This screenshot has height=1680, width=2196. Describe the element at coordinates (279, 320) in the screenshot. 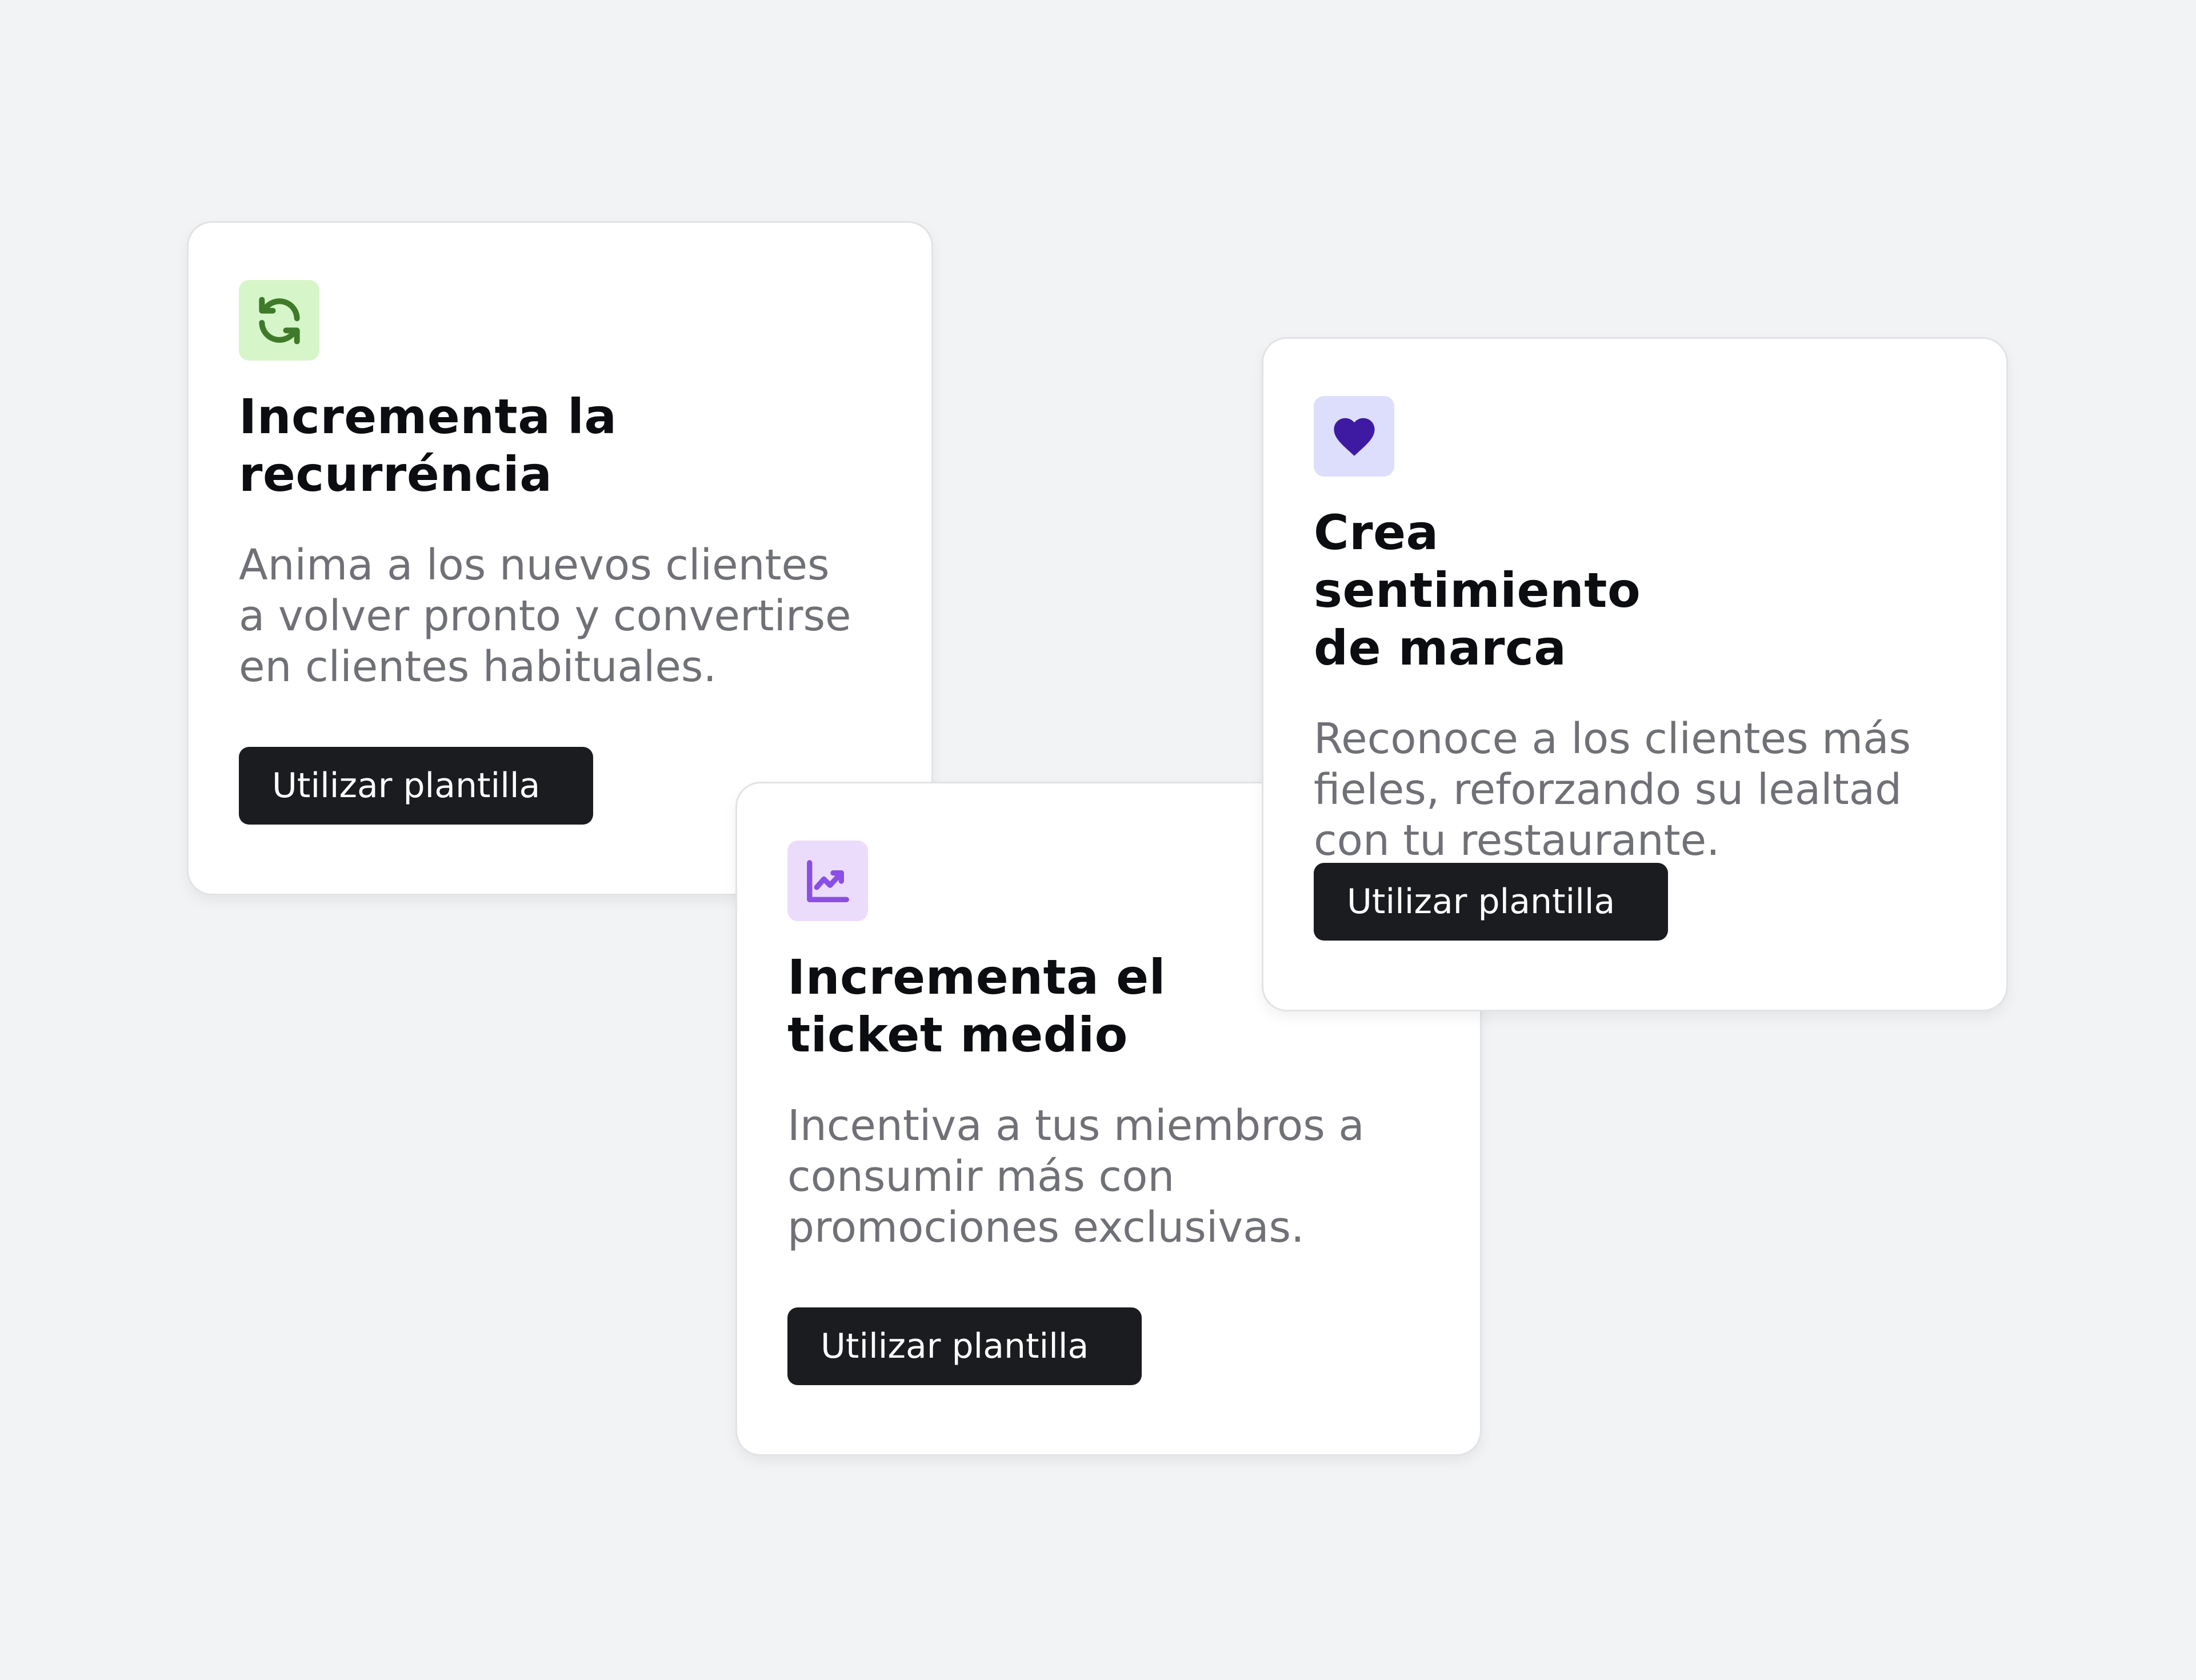

I see `refresh-icon` at that location.